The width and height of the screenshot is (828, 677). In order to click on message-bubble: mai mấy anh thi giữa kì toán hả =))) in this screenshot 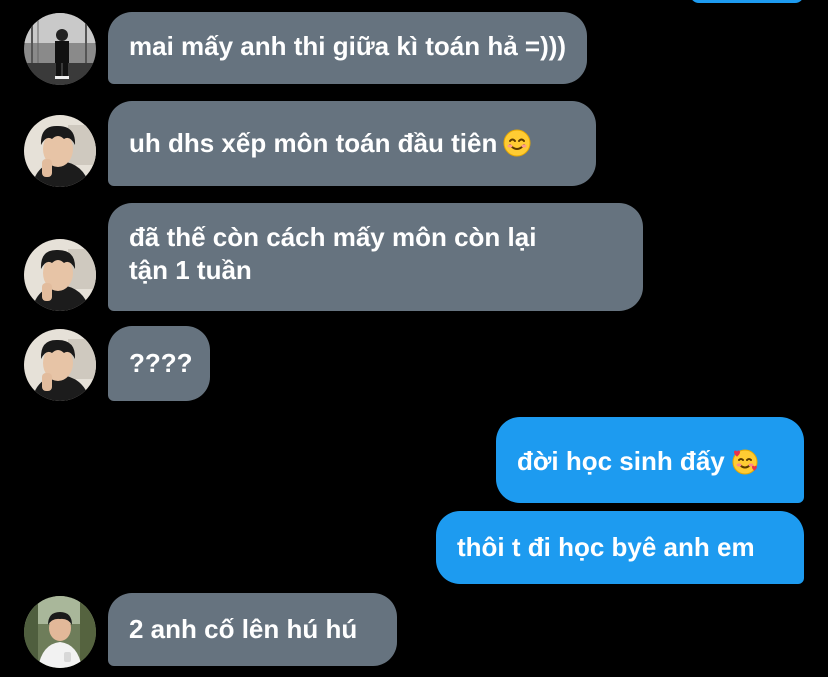, I will do `click(348, 48)`.